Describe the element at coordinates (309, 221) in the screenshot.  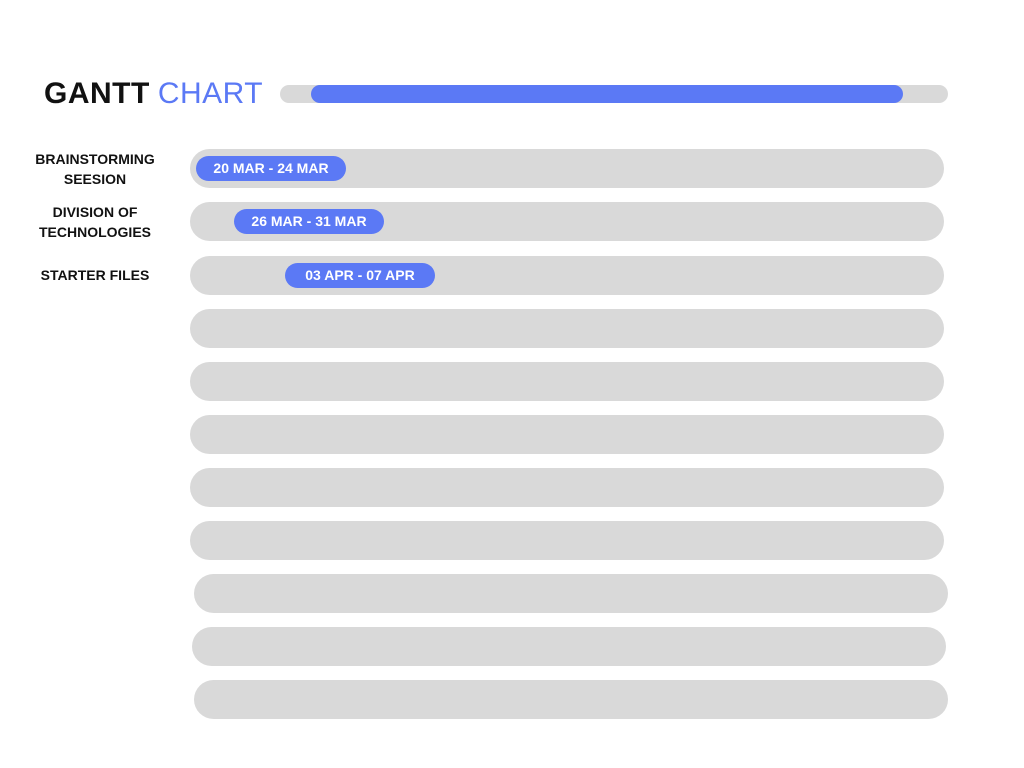
I see `task-bar: 26 MAR - 31 MAR` at that location.